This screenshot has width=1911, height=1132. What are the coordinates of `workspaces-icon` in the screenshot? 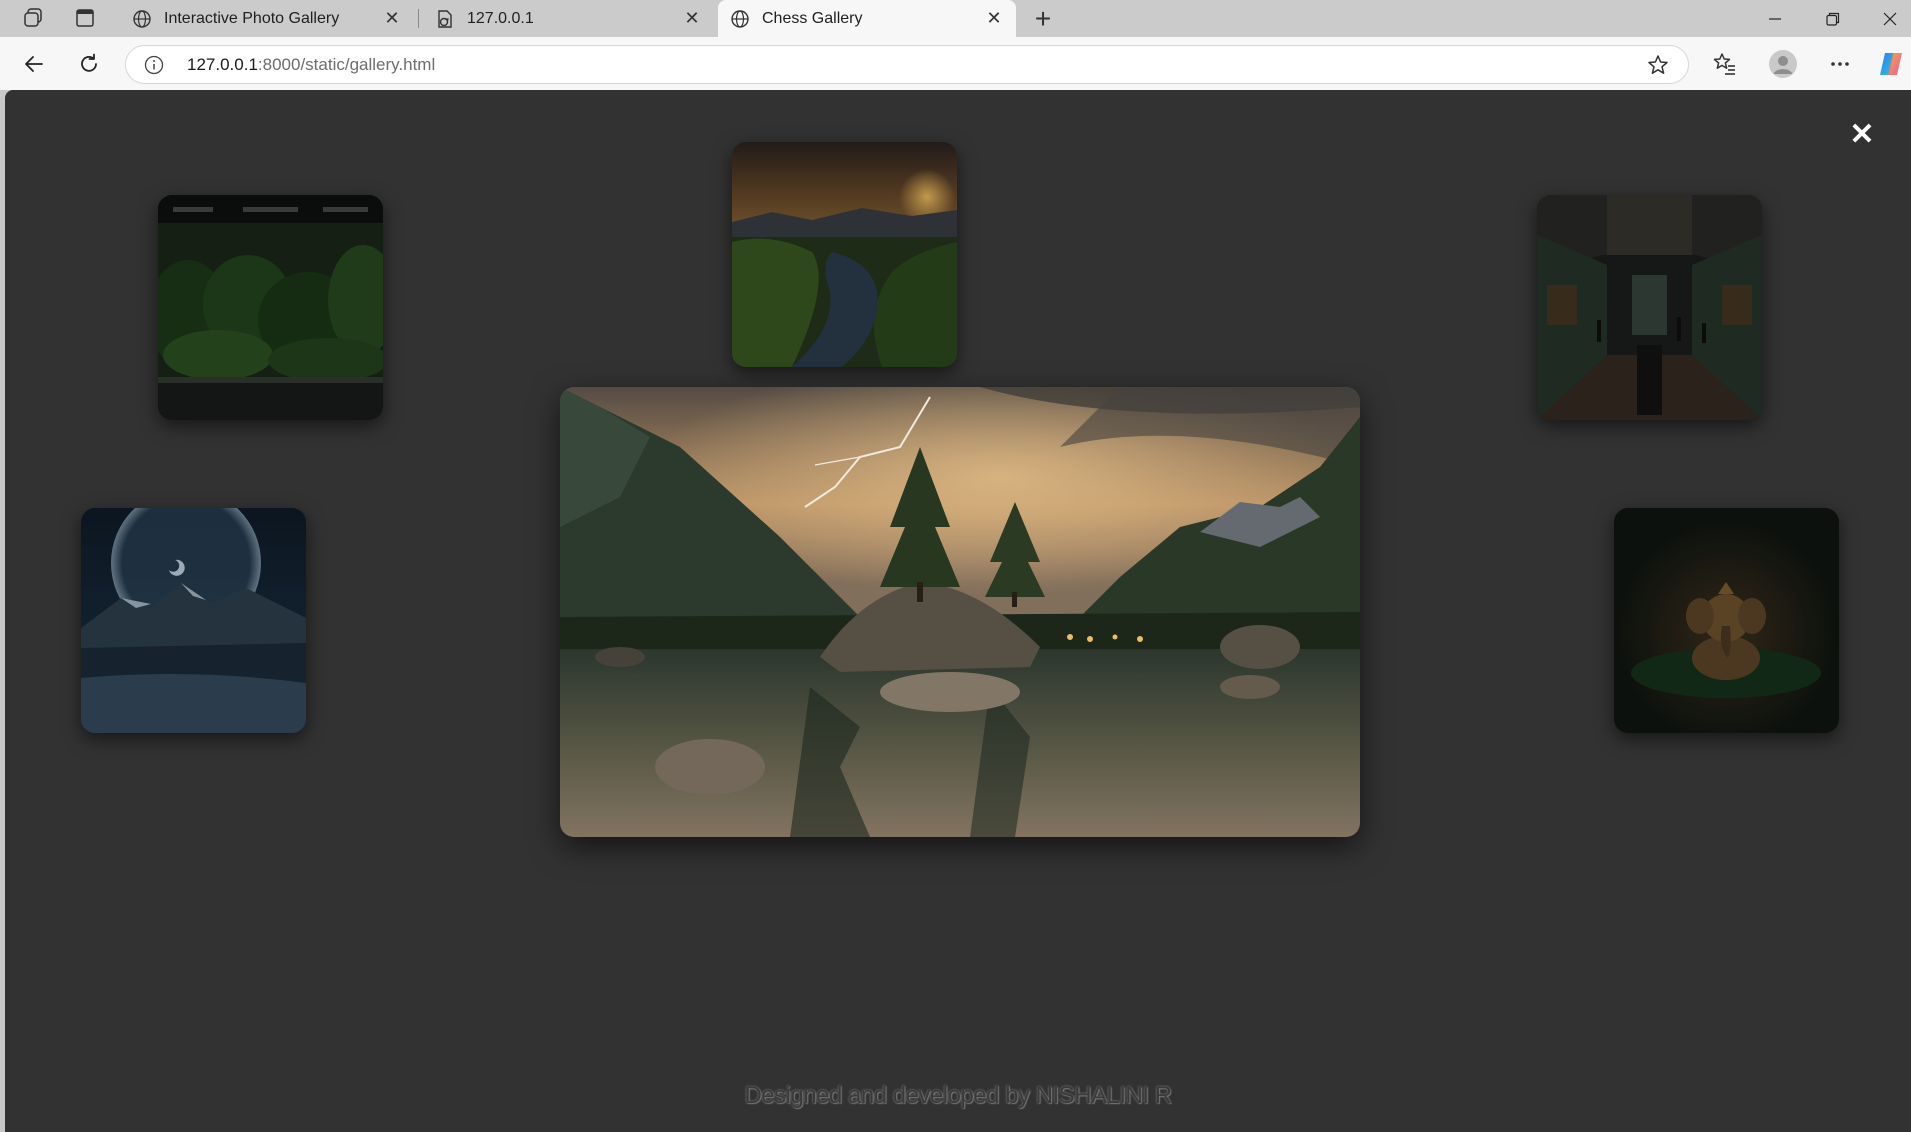 It's located at (33, 18).